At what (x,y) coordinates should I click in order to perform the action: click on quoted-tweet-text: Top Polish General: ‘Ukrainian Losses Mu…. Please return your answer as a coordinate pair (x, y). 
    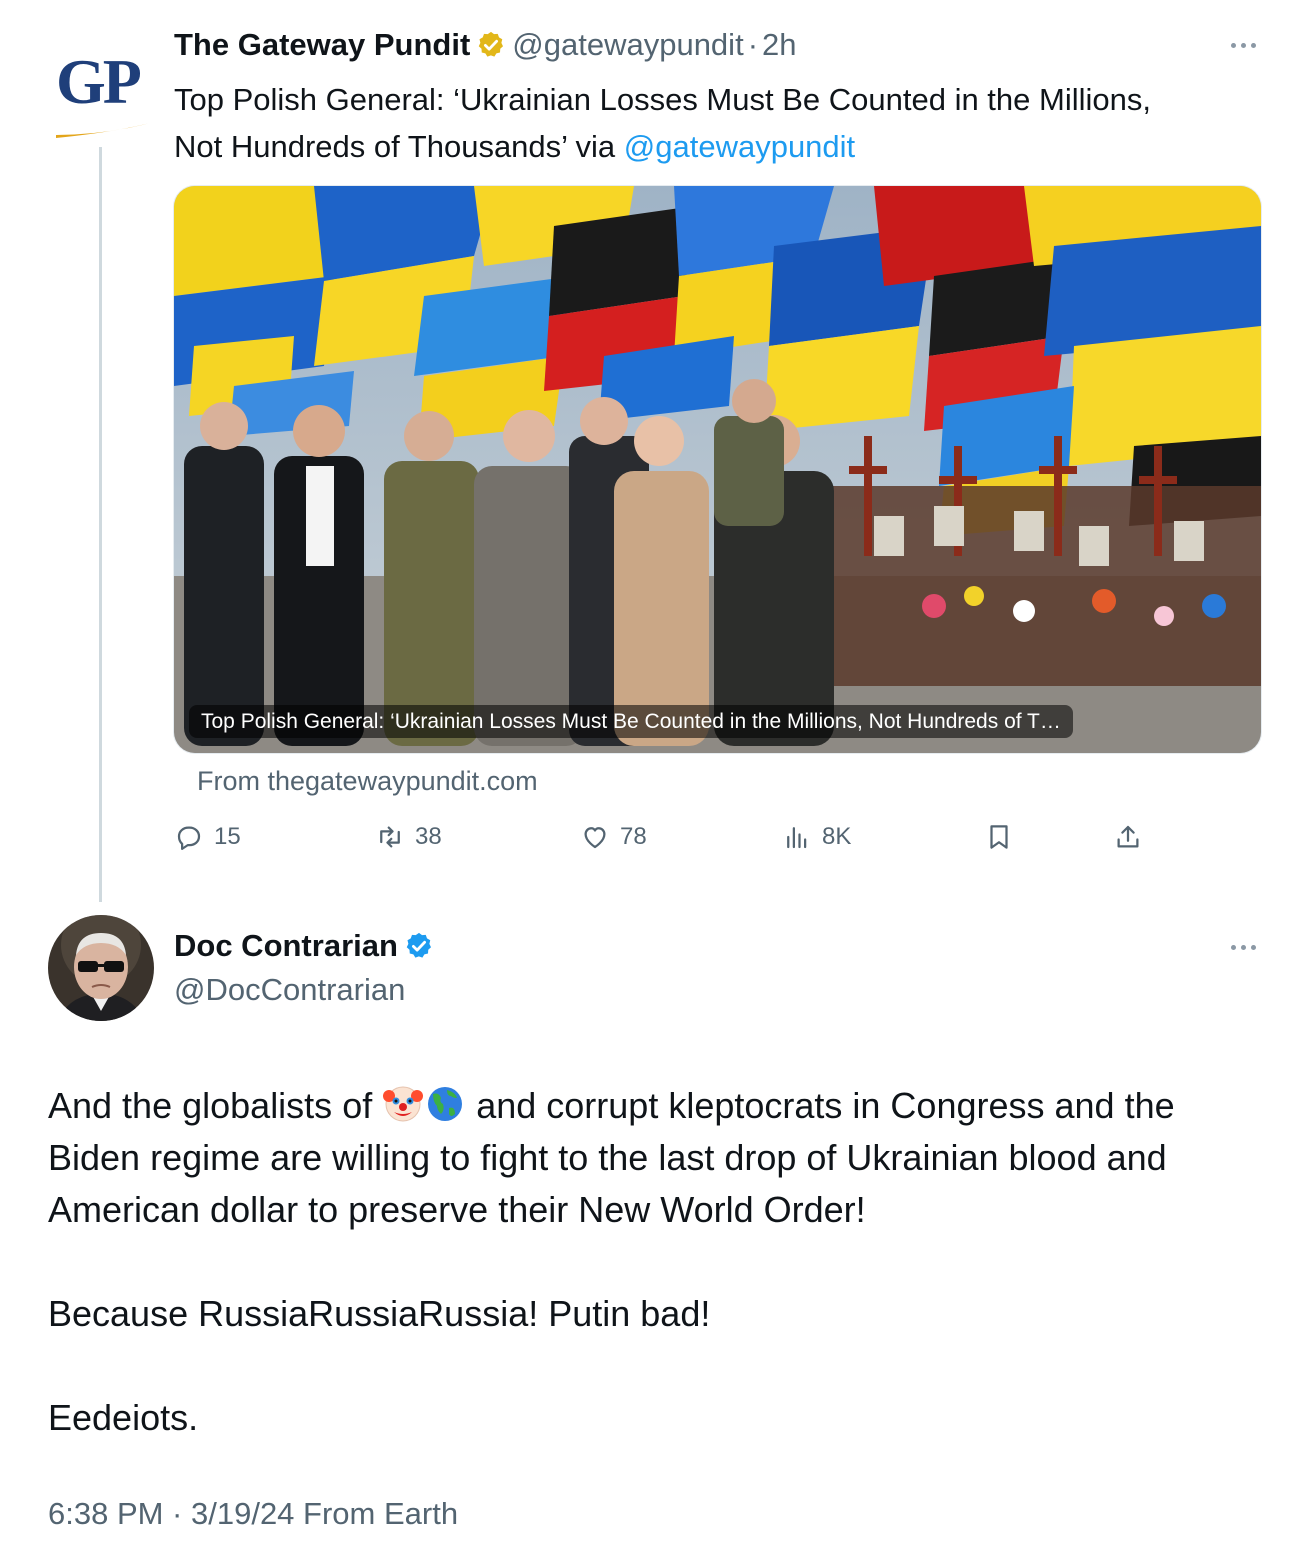
    Looking at the image, I should click on (719, 123).